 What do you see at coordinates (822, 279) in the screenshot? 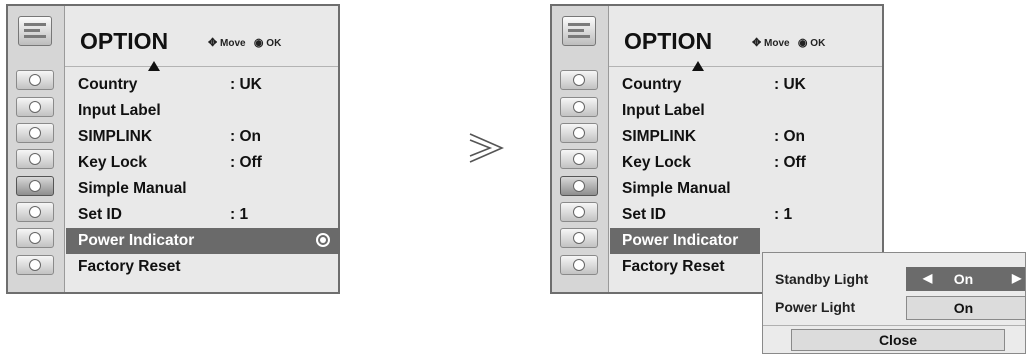
I see `standby-light-label: Standby Light` at bounding box center [822, 279].